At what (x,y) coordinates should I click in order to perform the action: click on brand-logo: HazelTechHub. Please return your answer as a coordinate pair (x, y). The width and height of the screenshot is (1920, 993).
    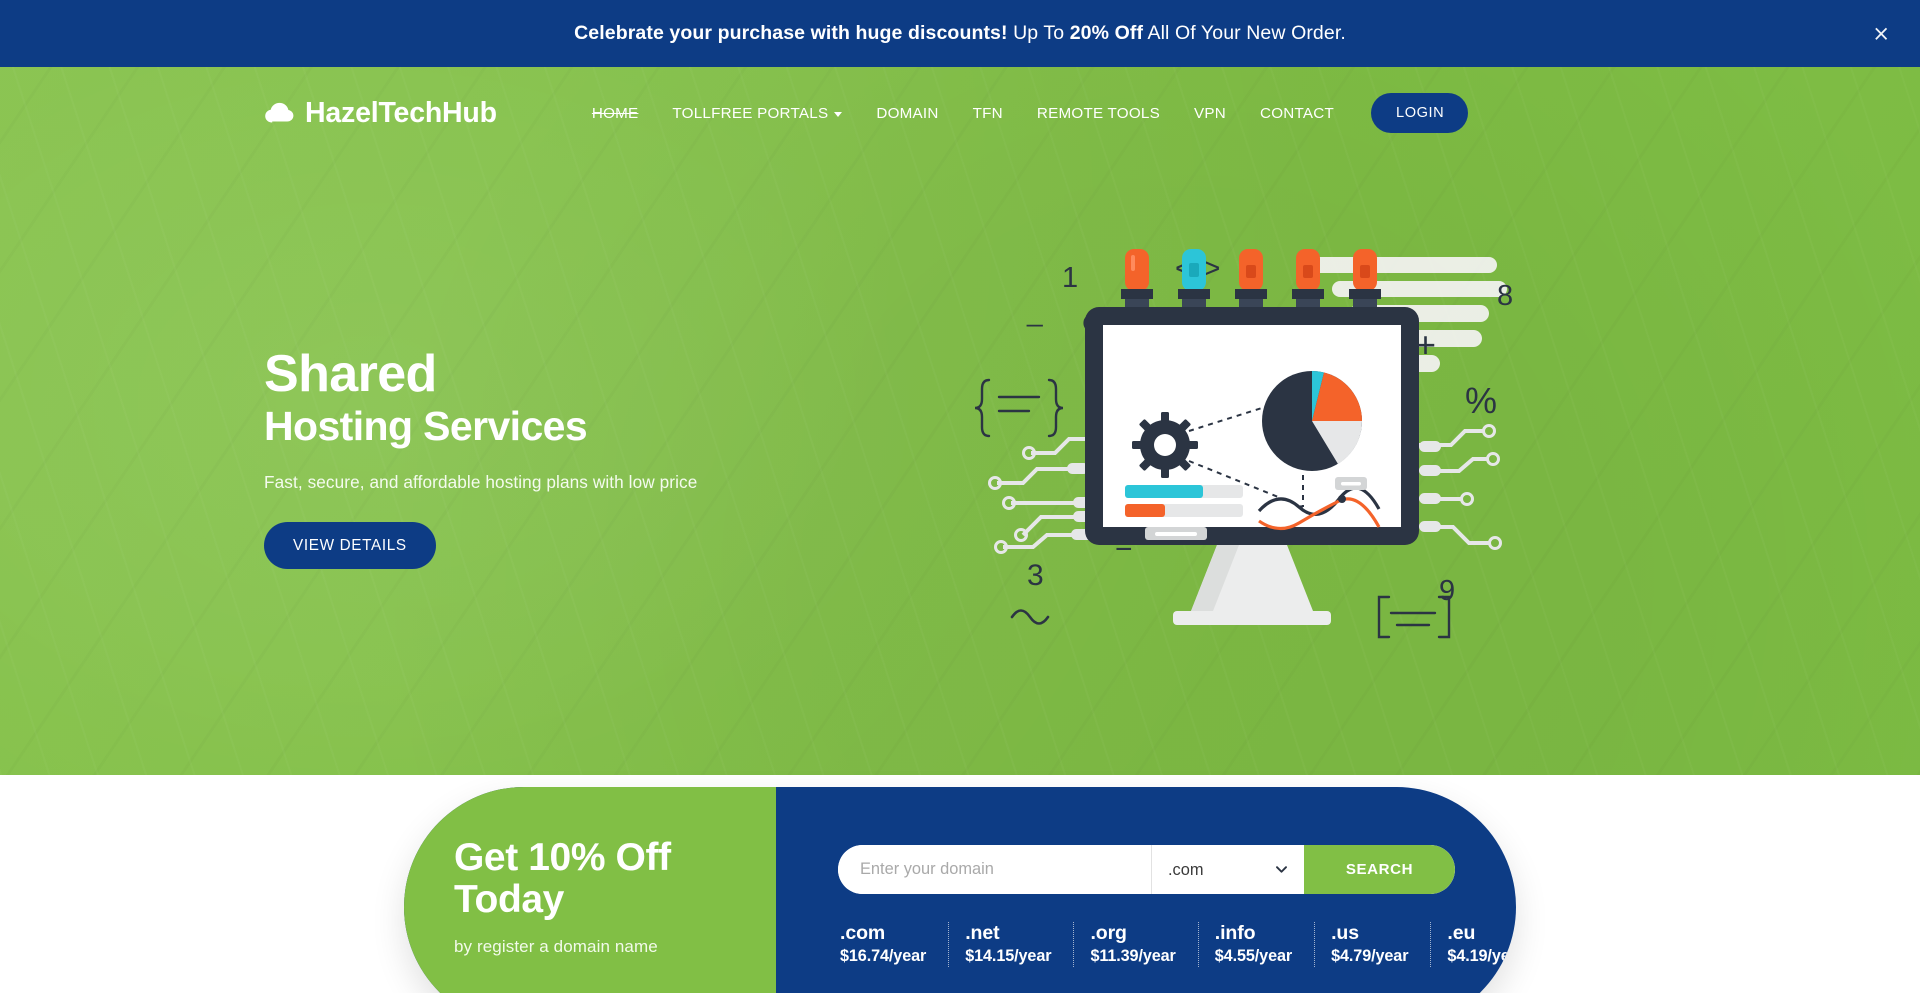
    Looking at the image, I should click on (380, 113).